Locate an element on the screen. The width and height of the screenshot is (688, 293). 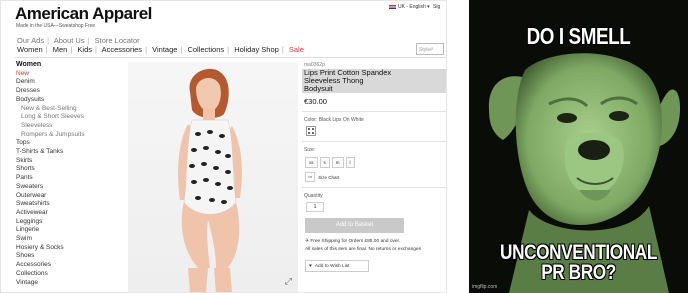
util-link-about-us: About Us is located at coordinates (69, 40).